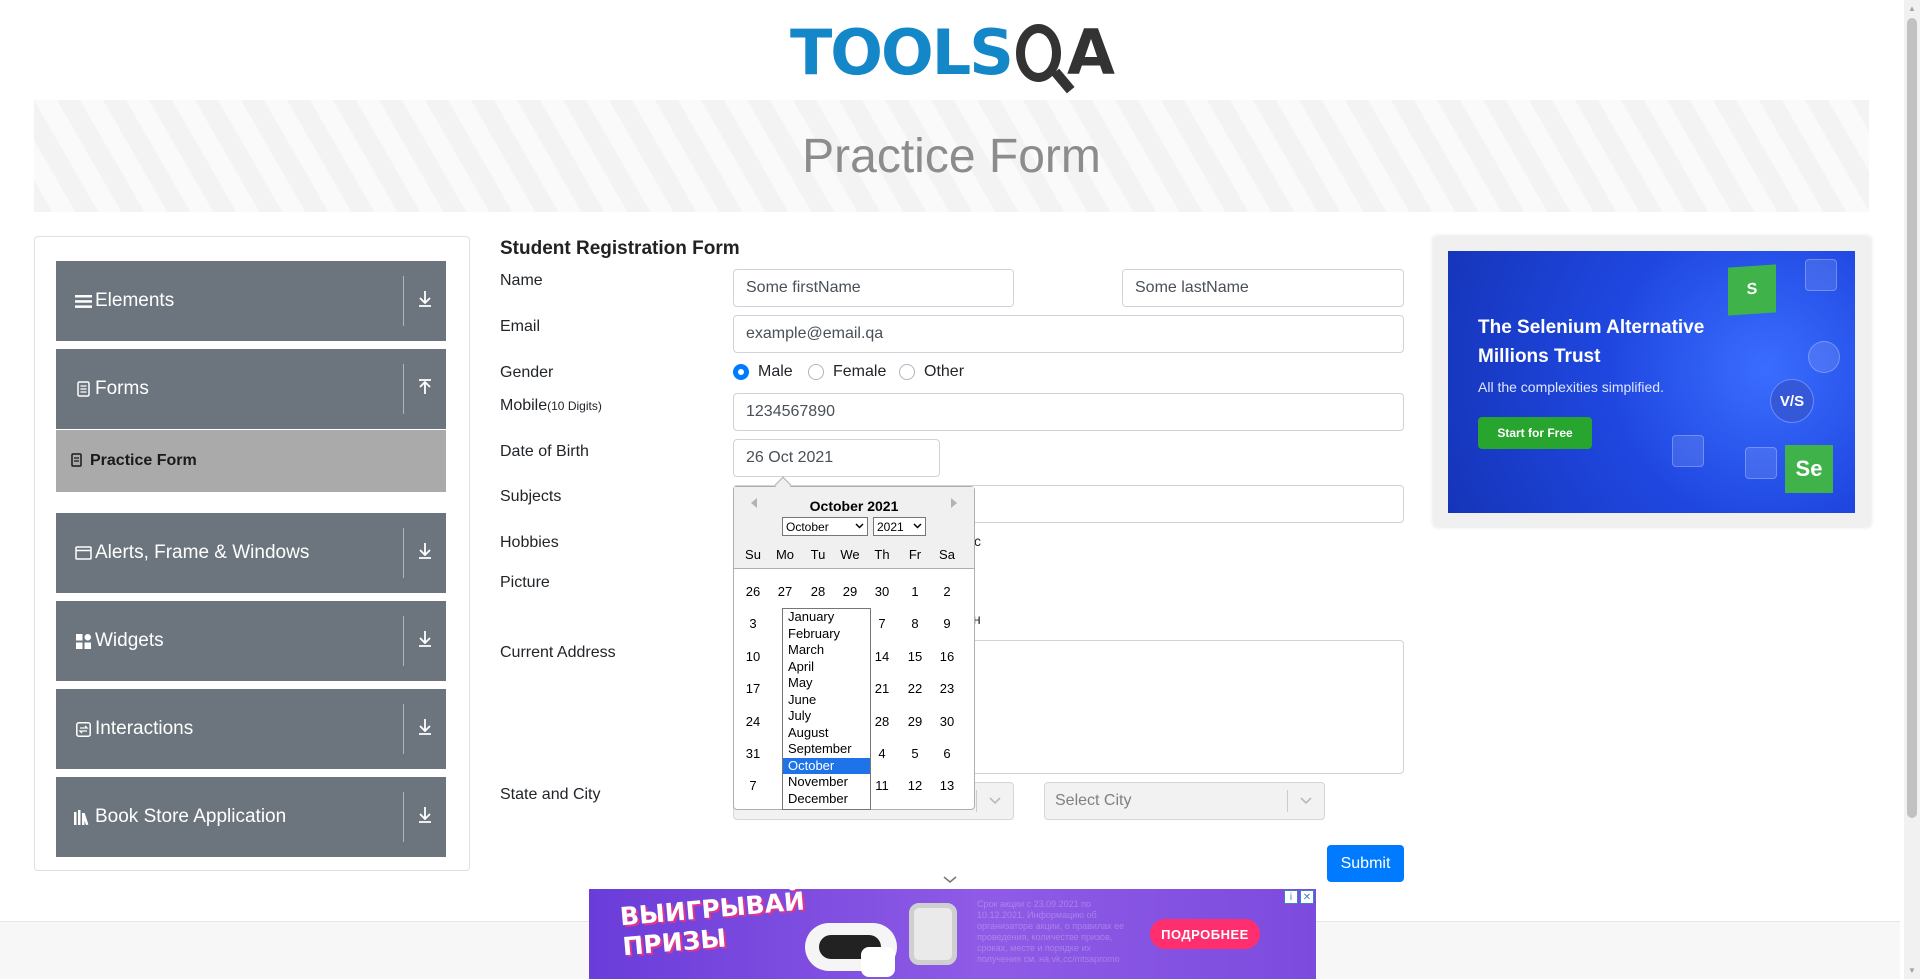 The height and width of the screenshot is (979, 1920). What do you see at coordinates (899, 526) in the screenshot?
I see `year-select: 2021` at bounding box center [899, 526].